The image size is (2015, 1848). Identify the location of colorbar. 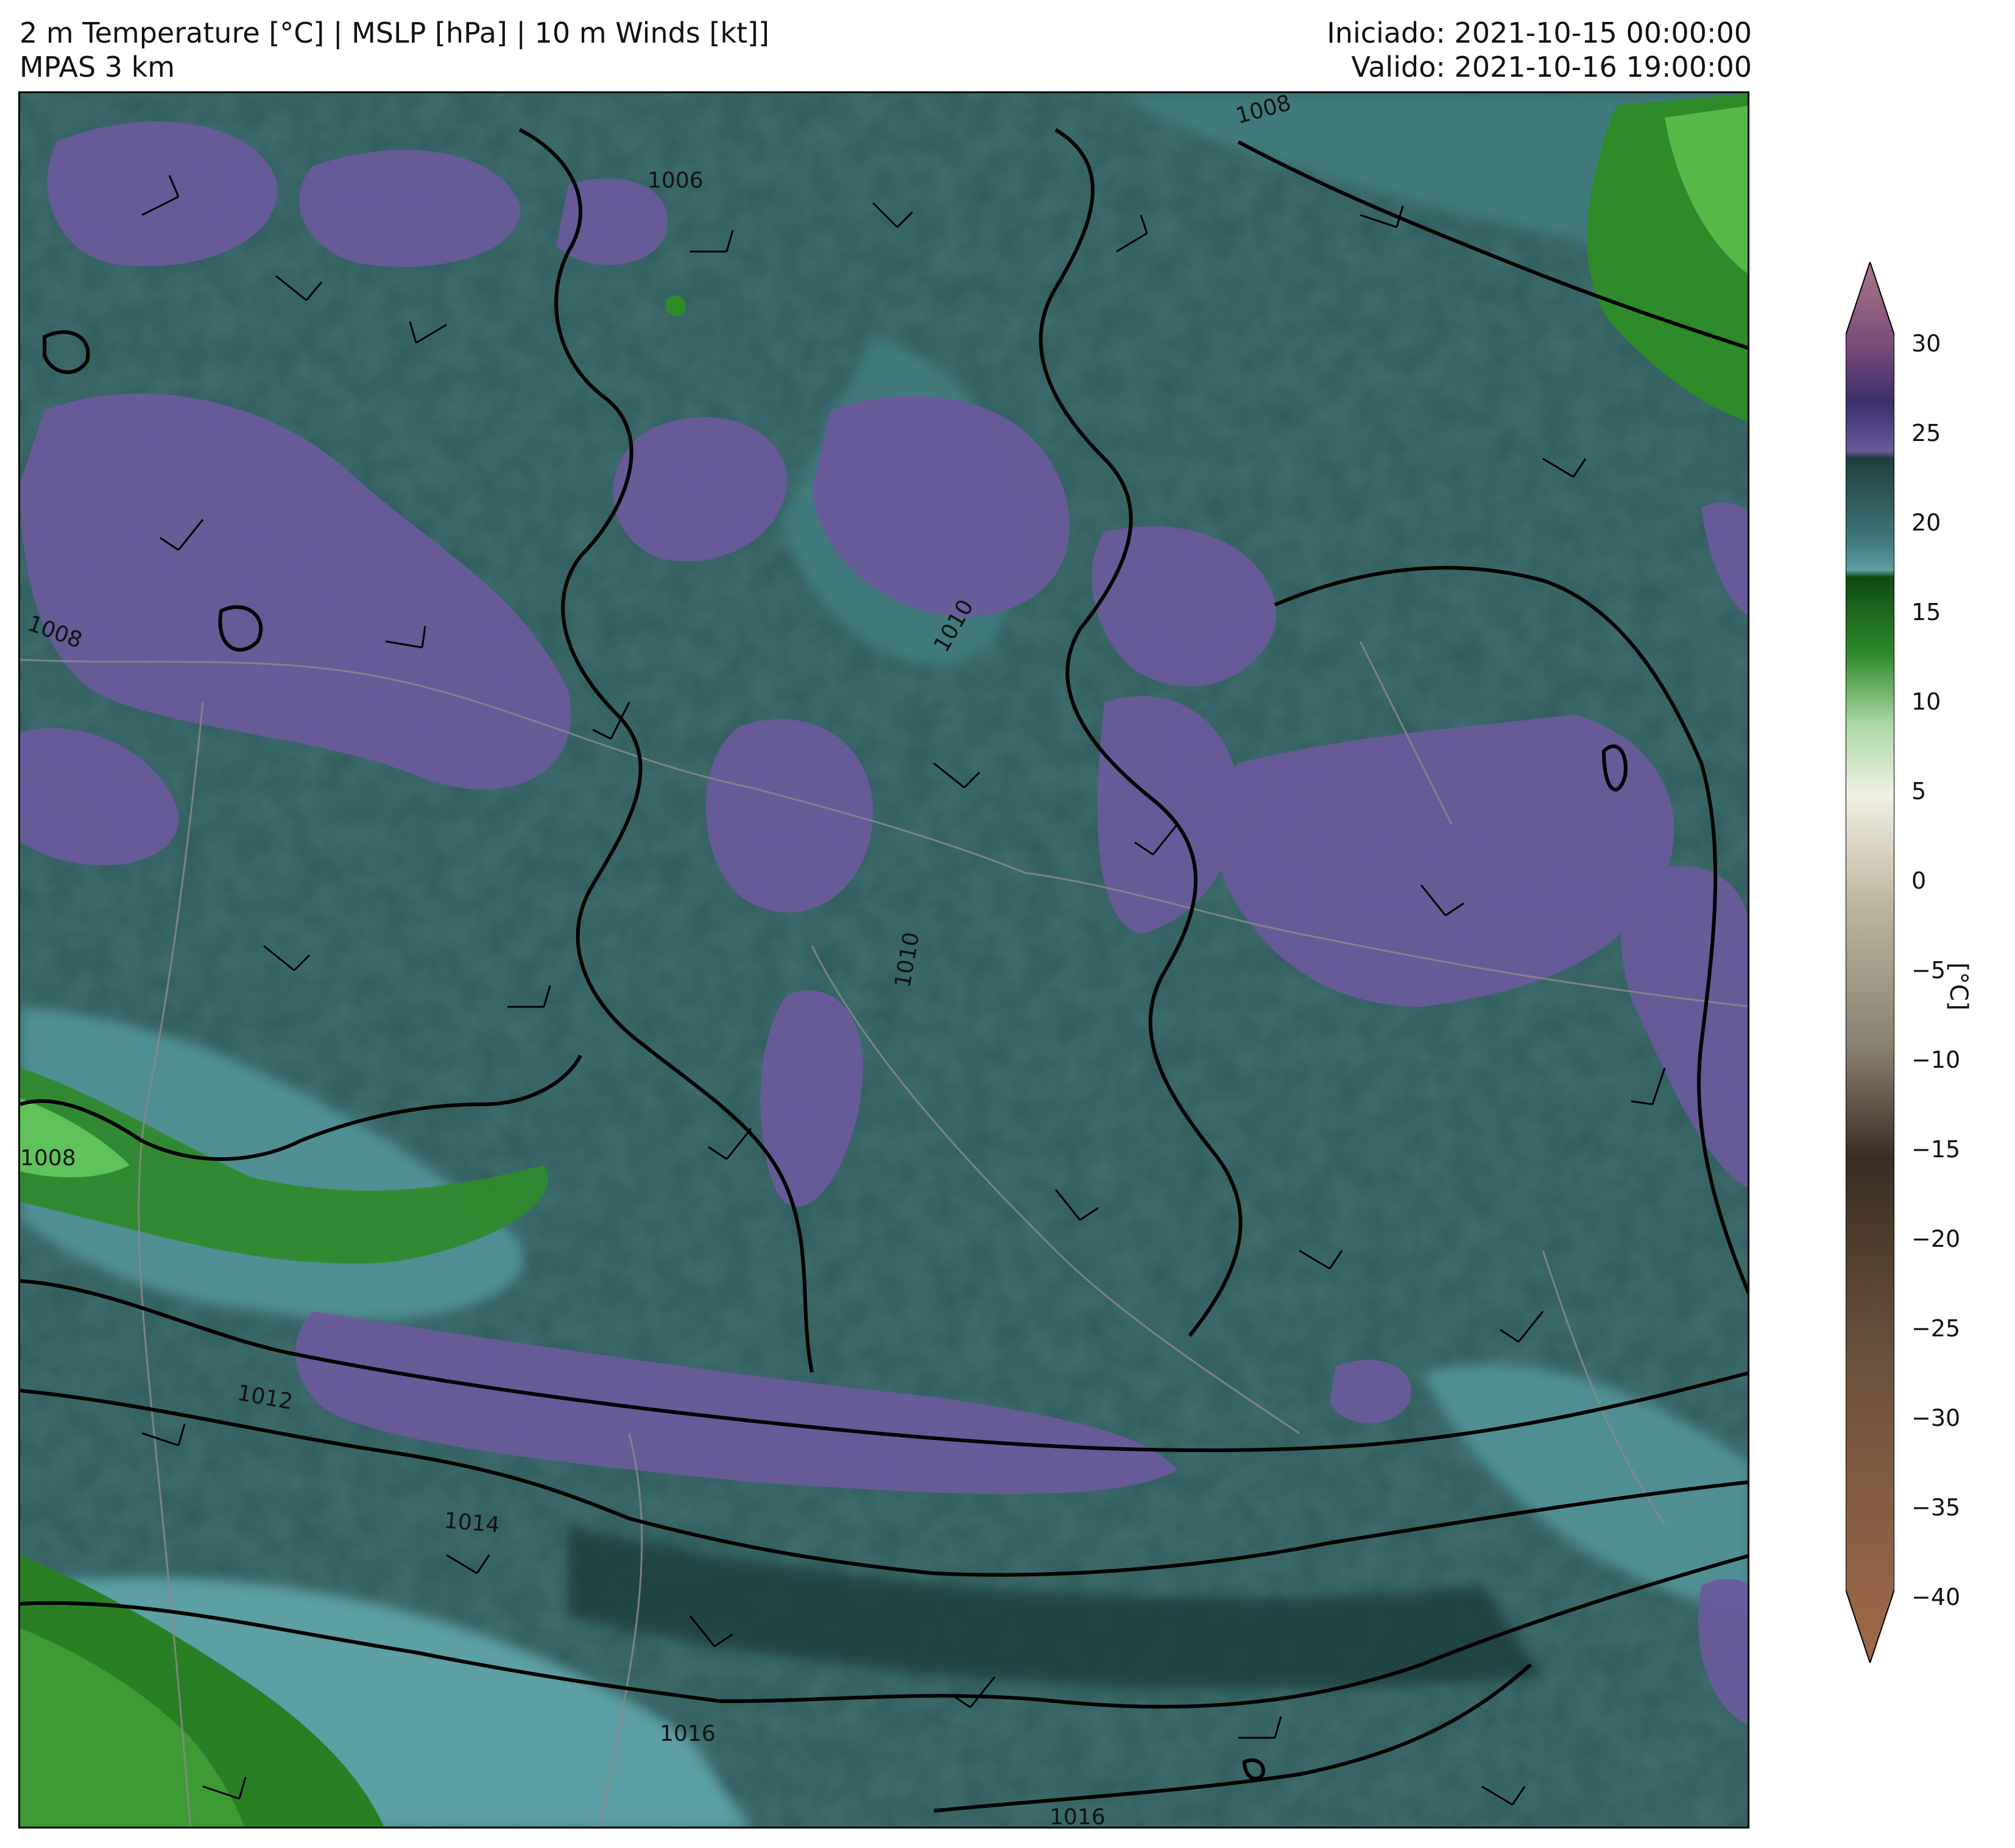
(1870, 962).